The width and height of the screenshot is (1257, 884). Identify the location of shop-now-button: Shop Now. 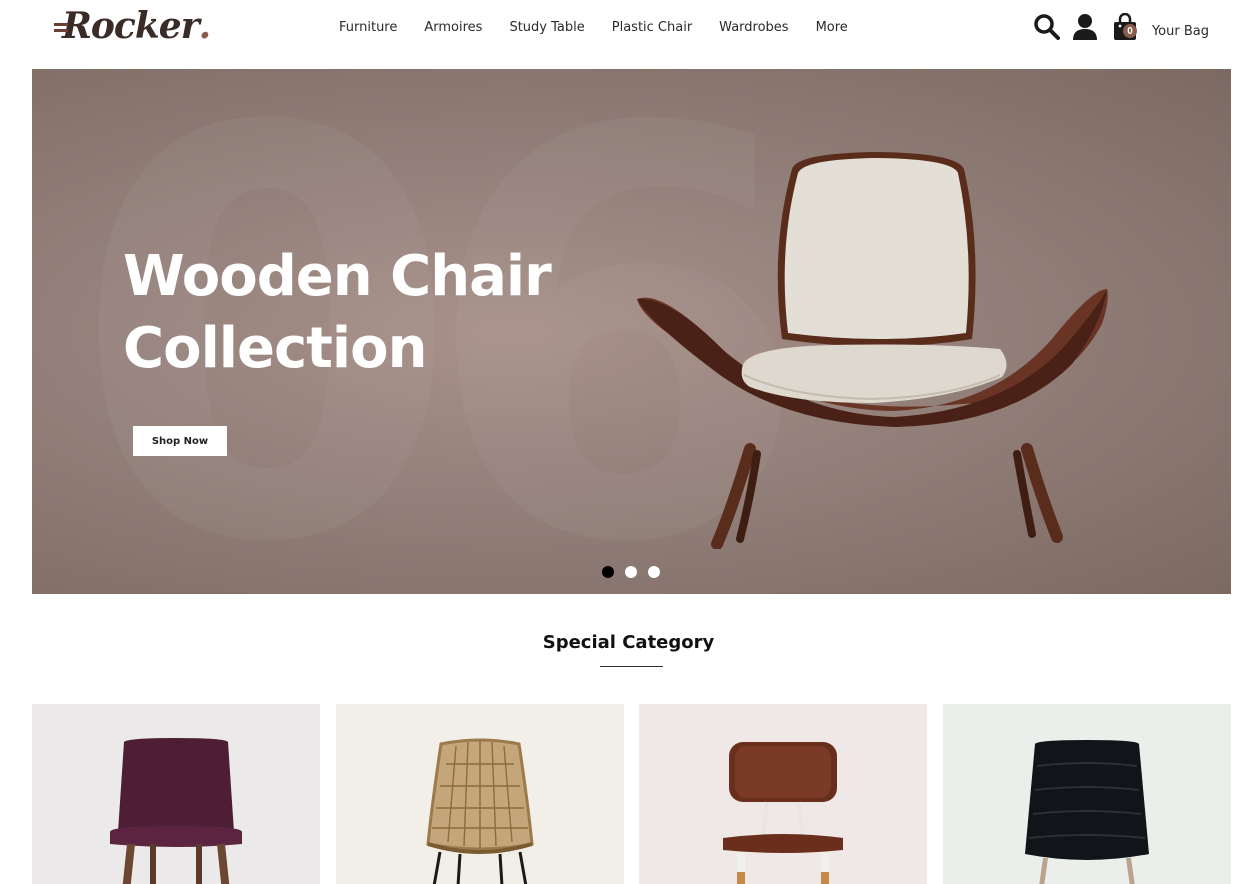
(180, 441).